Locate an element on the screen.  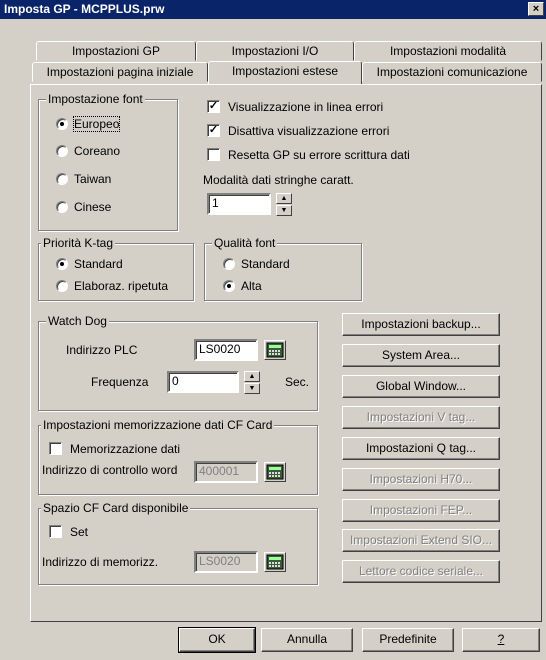
radio-quality-standard is located at coordinates (229, 264).